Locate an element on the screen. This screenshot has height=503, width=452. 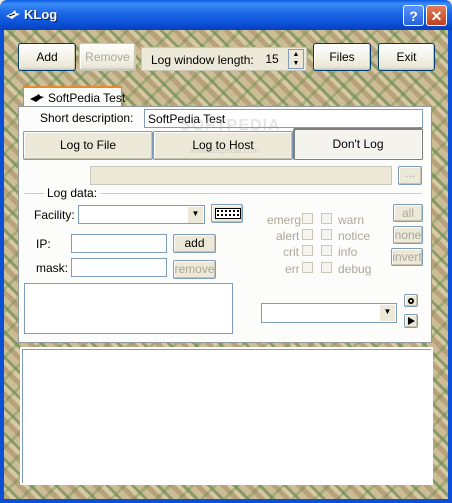
log-to-file-label: Log to File is located at coordinates (88, 145).